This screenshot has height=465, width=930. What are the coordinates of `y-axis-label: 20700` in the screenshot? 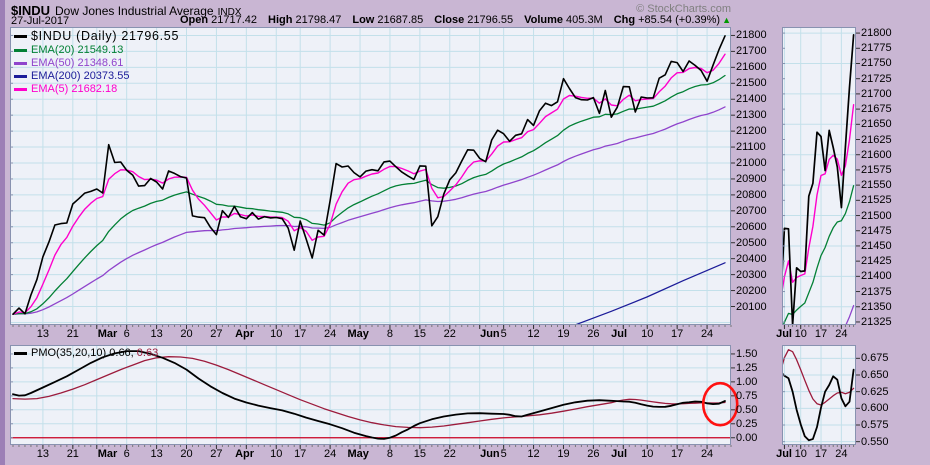 It's located at (751, 210).